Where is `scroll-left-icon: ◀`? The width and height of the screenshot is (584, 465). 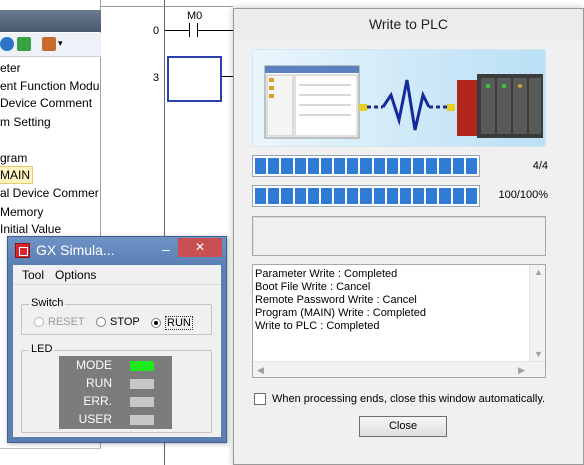 scroll-left-icon: ◀ is located at coordinates (260, 370).